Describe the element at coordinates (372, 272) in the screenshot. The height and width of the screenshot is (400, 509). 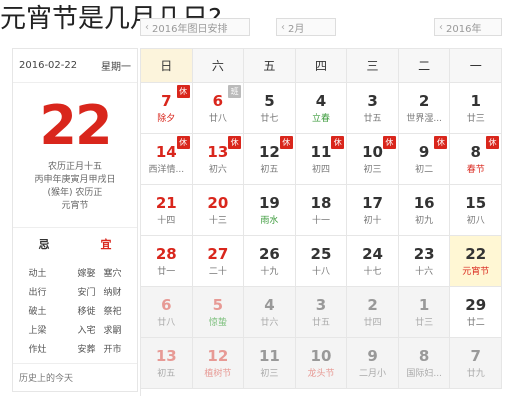
I see `lunar-date: 十七` at that location.